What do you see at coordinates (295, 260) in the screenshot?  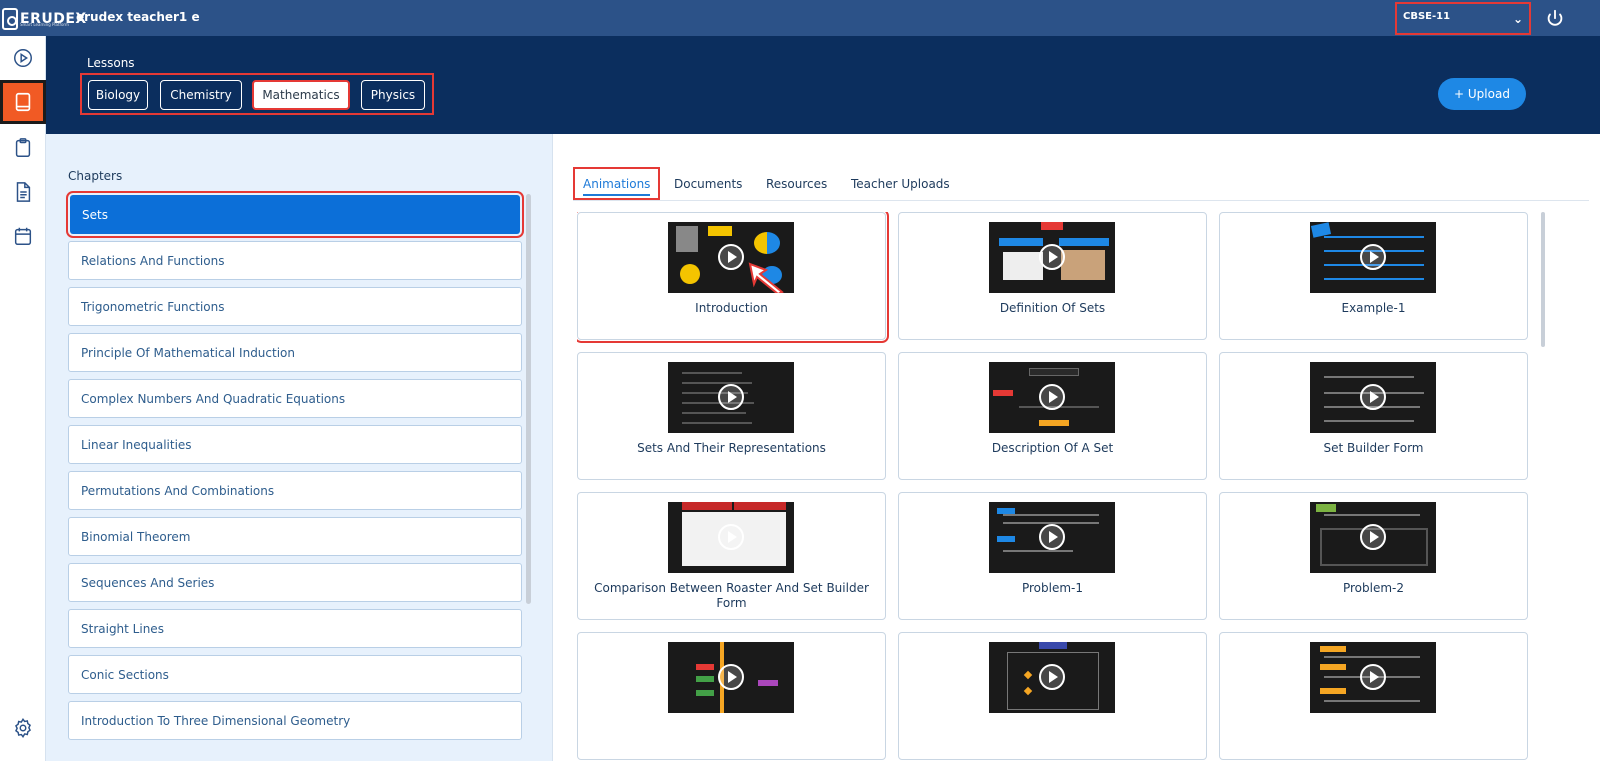 I see `chapter-item: Relations And Functions` at bounding box center [295, 260].